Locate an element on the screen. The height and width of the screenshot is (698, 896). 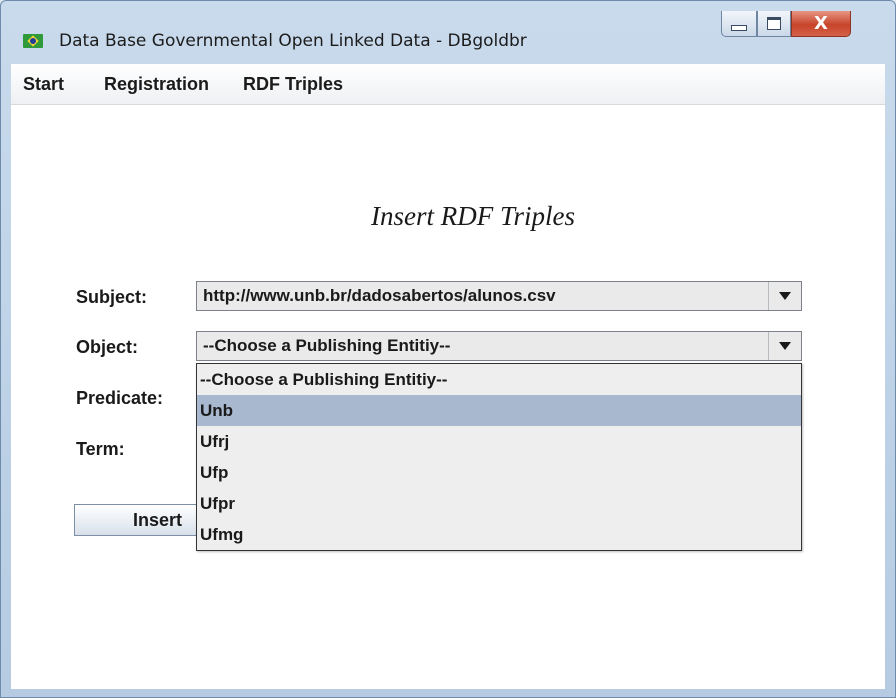
subject-dropdown-button is located at coordinates (784, 296).